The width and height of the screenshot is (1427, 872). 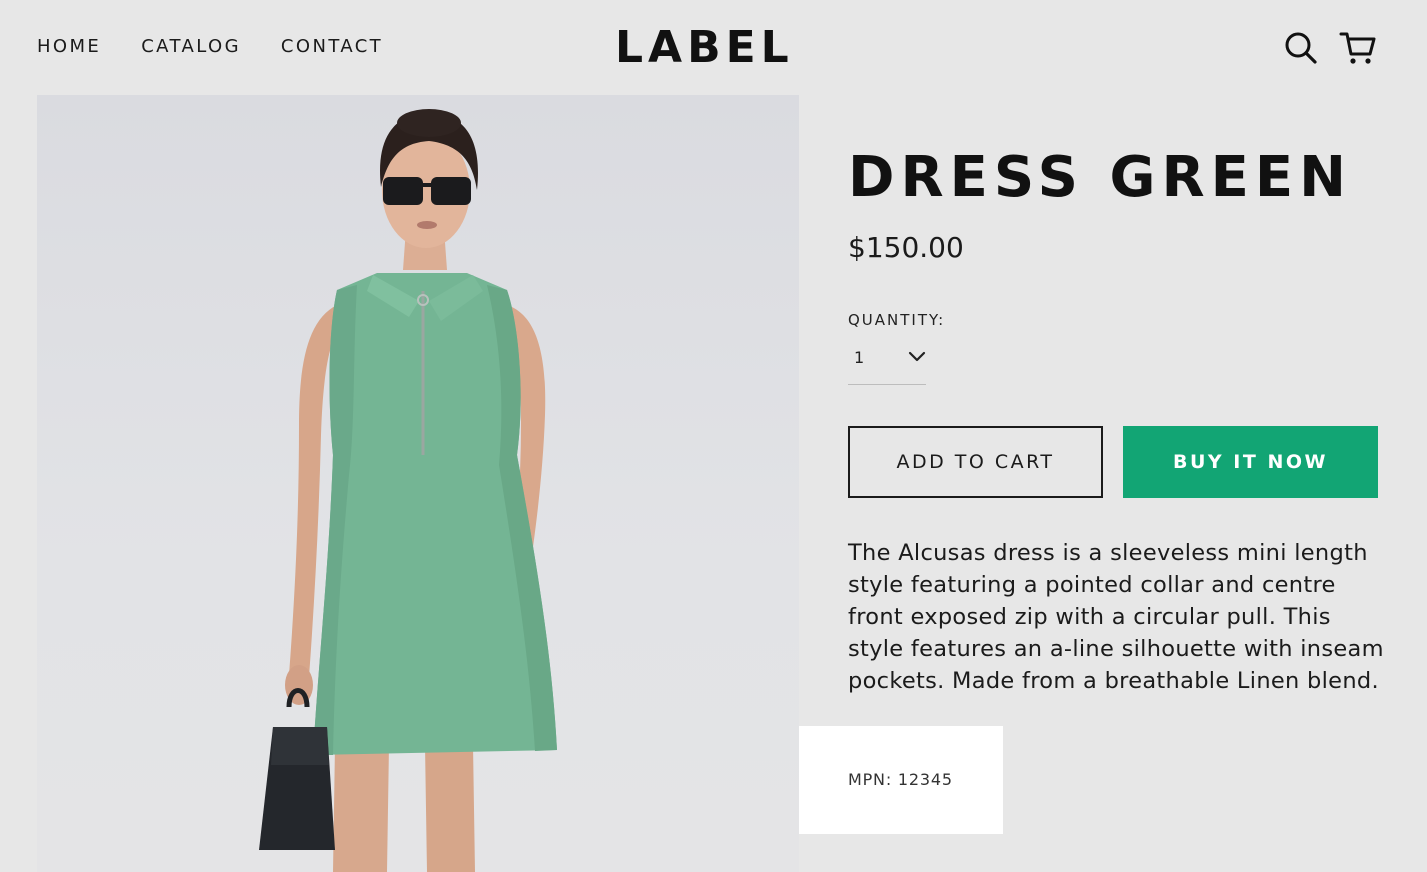 What do you see at coordinates (1250, 462) in the screenshot?
I see `buy-it-now-button: BUY IT NOW` at bounding box center [1250, 462].